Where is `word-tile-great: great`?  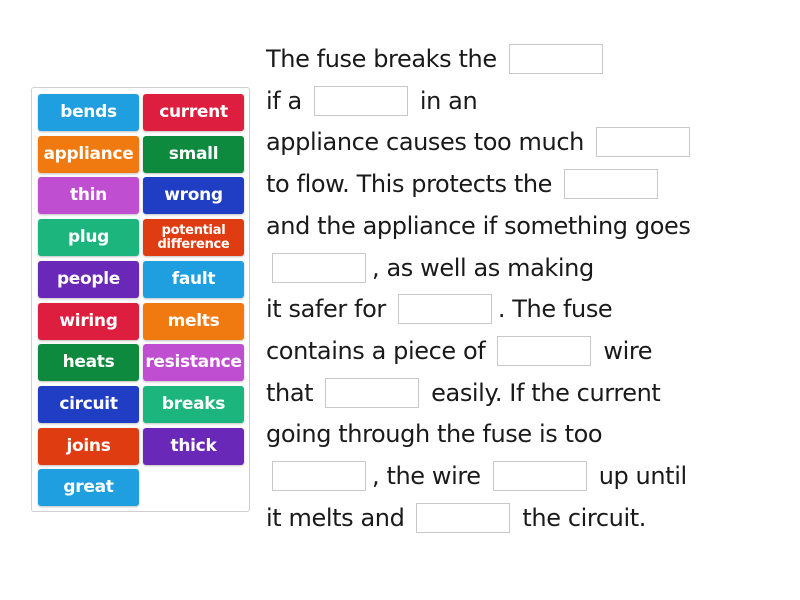 word-tile-great: great is located at coordinates (88, 488).